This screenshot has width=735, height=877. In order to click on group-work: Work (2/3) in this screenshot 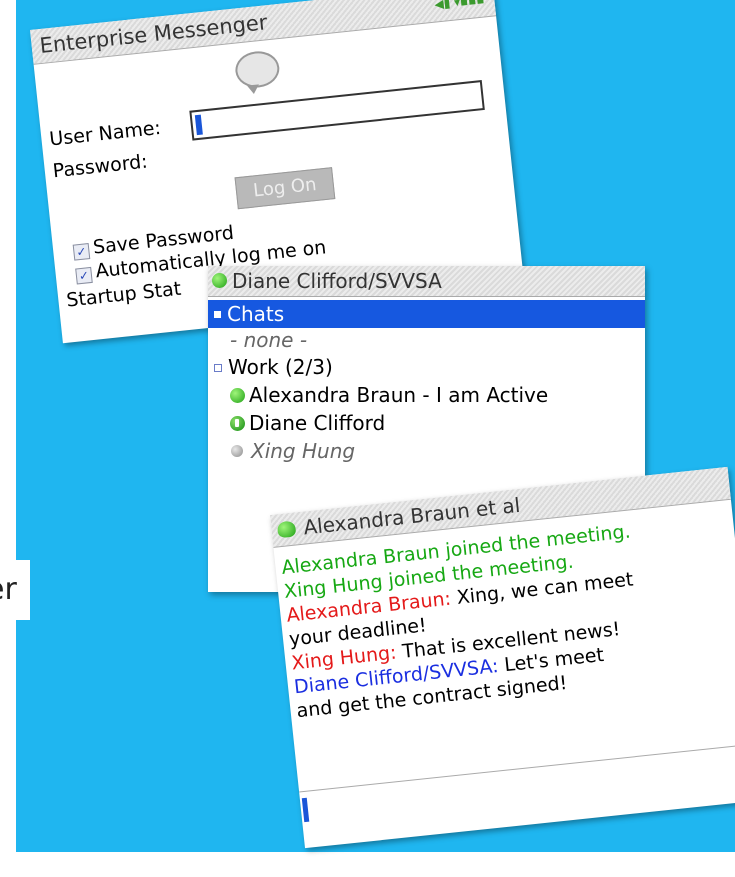, I will do `click(426, 367)`.